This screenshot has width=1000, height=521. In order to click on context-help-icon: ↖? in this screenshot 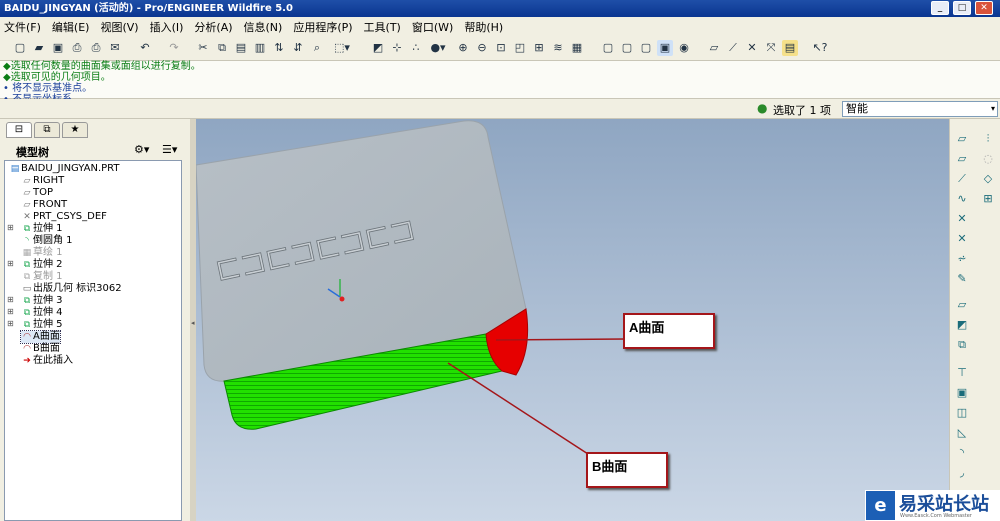, I will do `click(820, 48)`.